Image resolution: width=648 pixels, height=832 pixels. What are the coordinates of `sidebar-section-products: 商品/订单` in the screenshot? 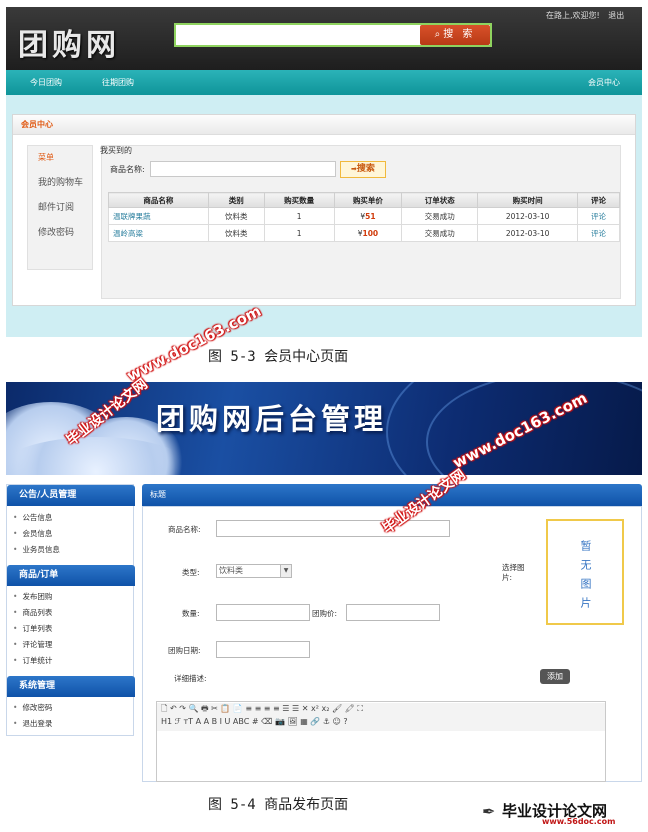 It's located at (71, 575).